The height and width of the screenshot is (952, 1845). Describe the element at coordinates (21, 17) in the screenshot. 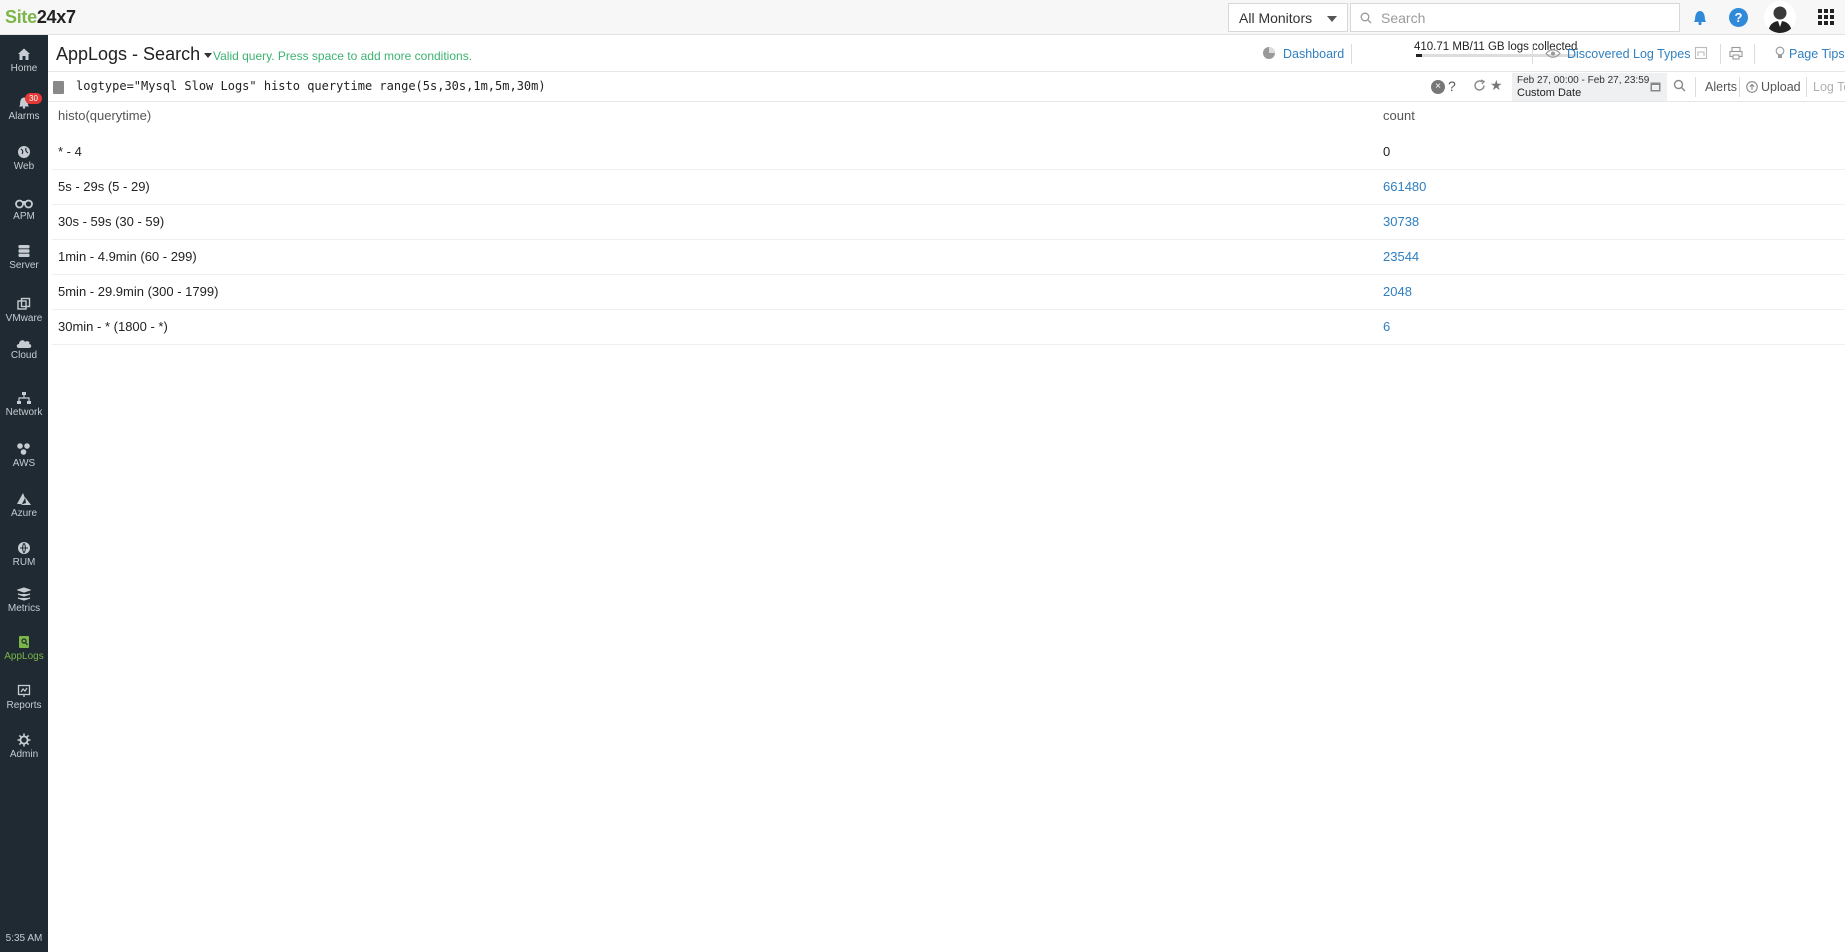

I see `logo-site: Site` at that location.